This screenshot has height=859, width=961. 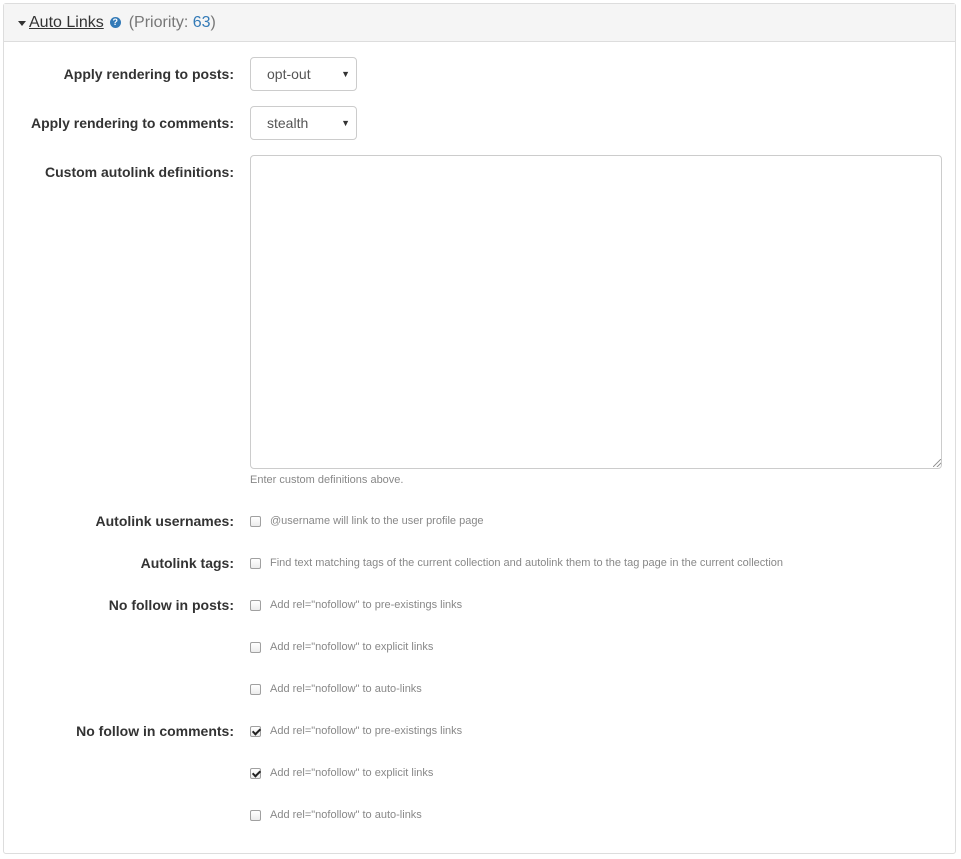 I want to click on caret-down-icon, so click(x=22, y=23).